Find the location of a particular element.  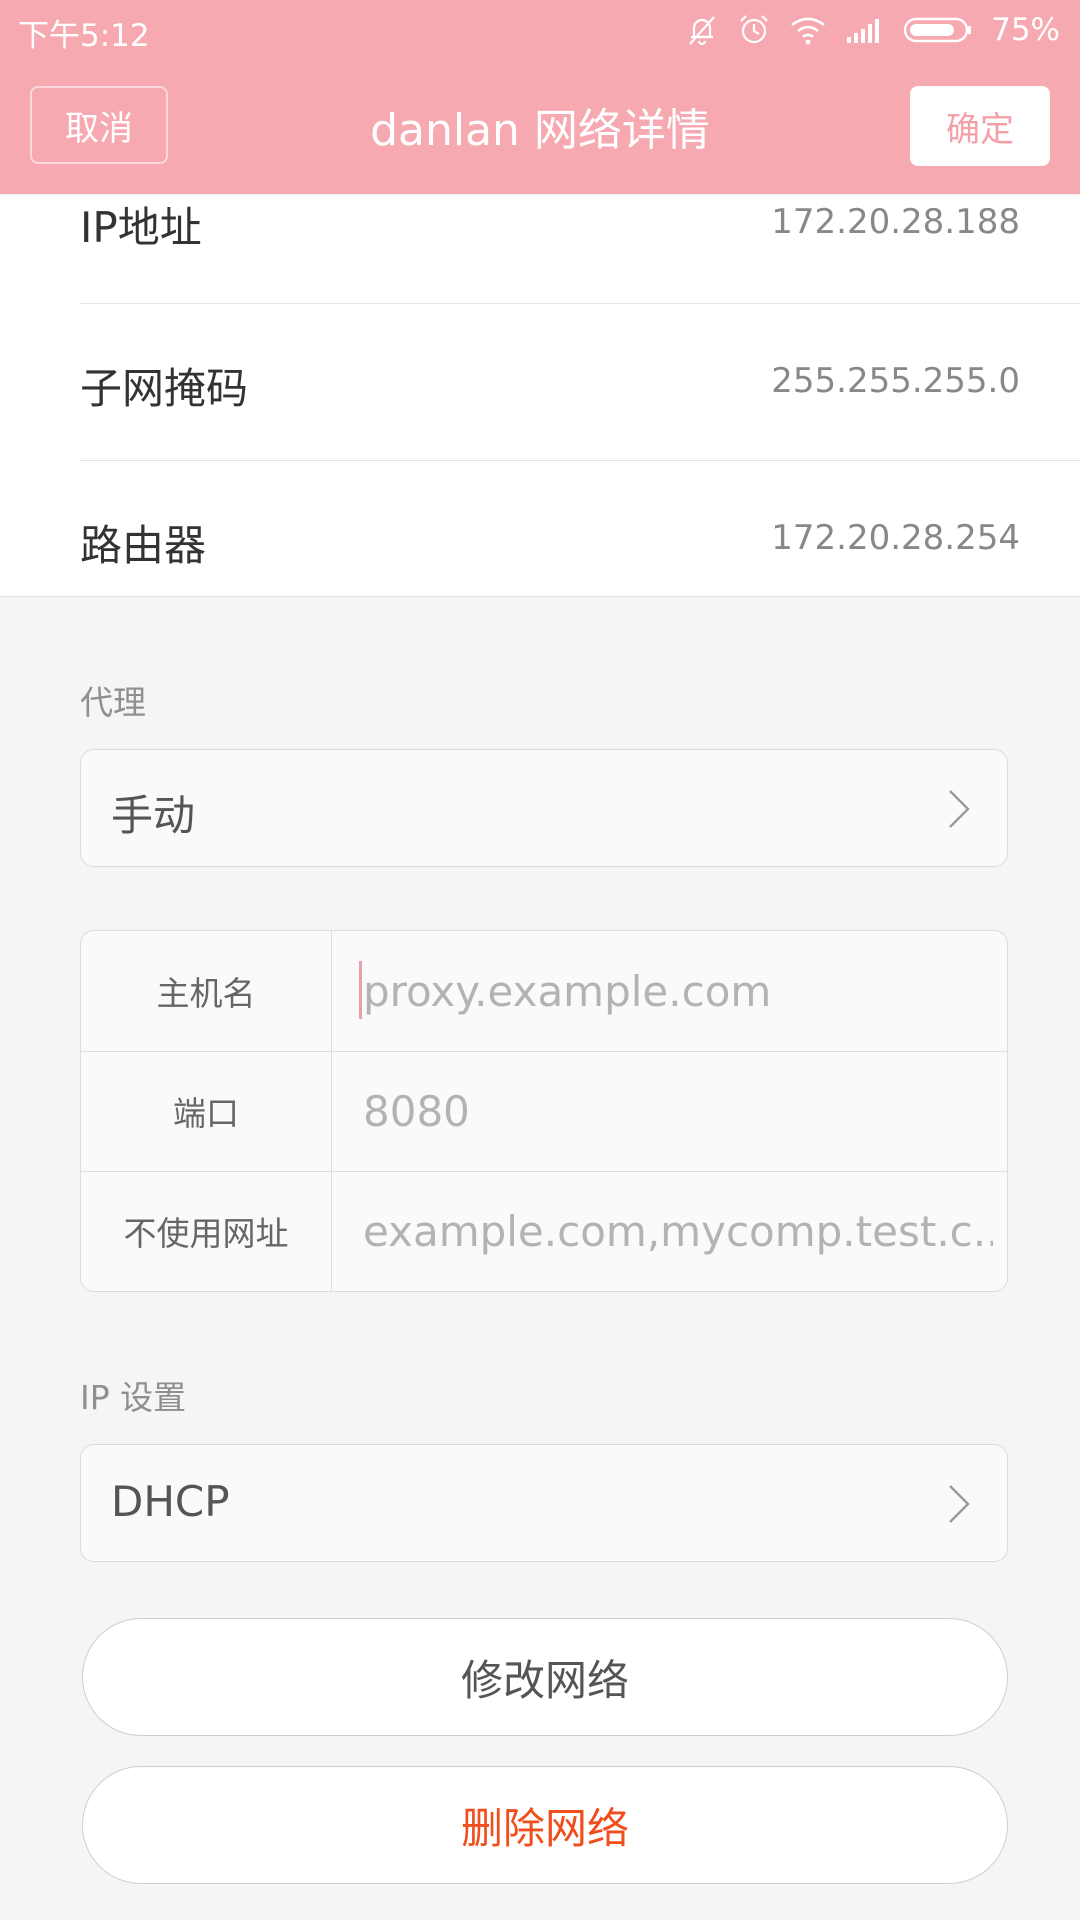

info-row-value: 172.20.28.188 is located at coordinates (895, 222).